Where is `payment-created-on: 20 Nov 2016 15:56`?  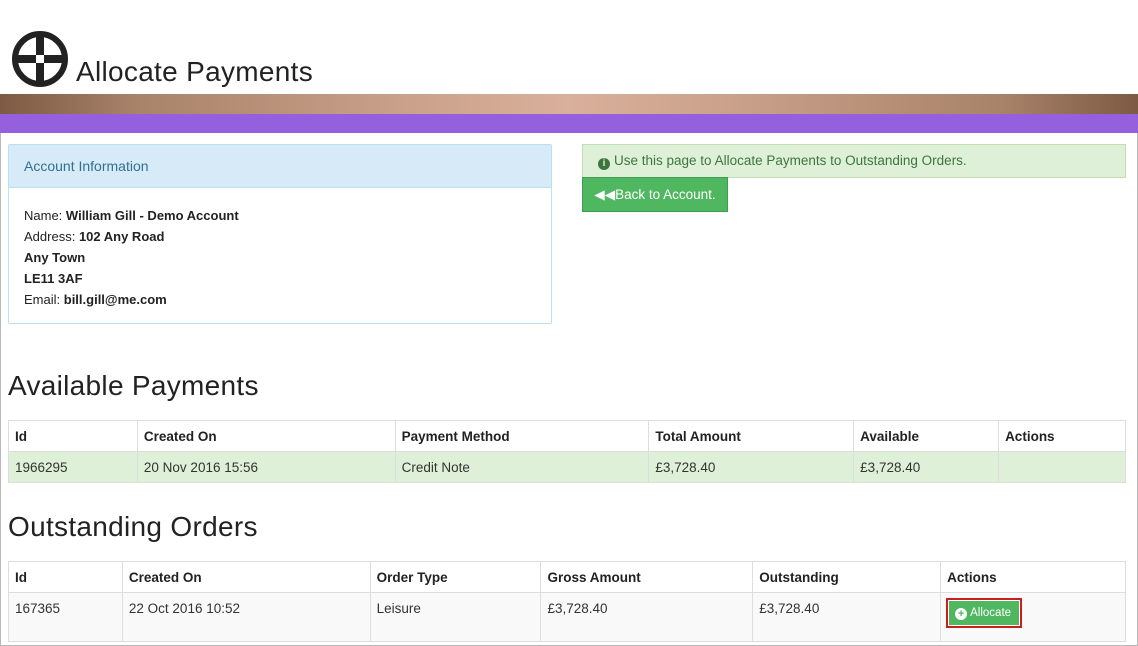 payment-created-on: 20 Nov 2016 15:56 is located at coordinates (266, 467).